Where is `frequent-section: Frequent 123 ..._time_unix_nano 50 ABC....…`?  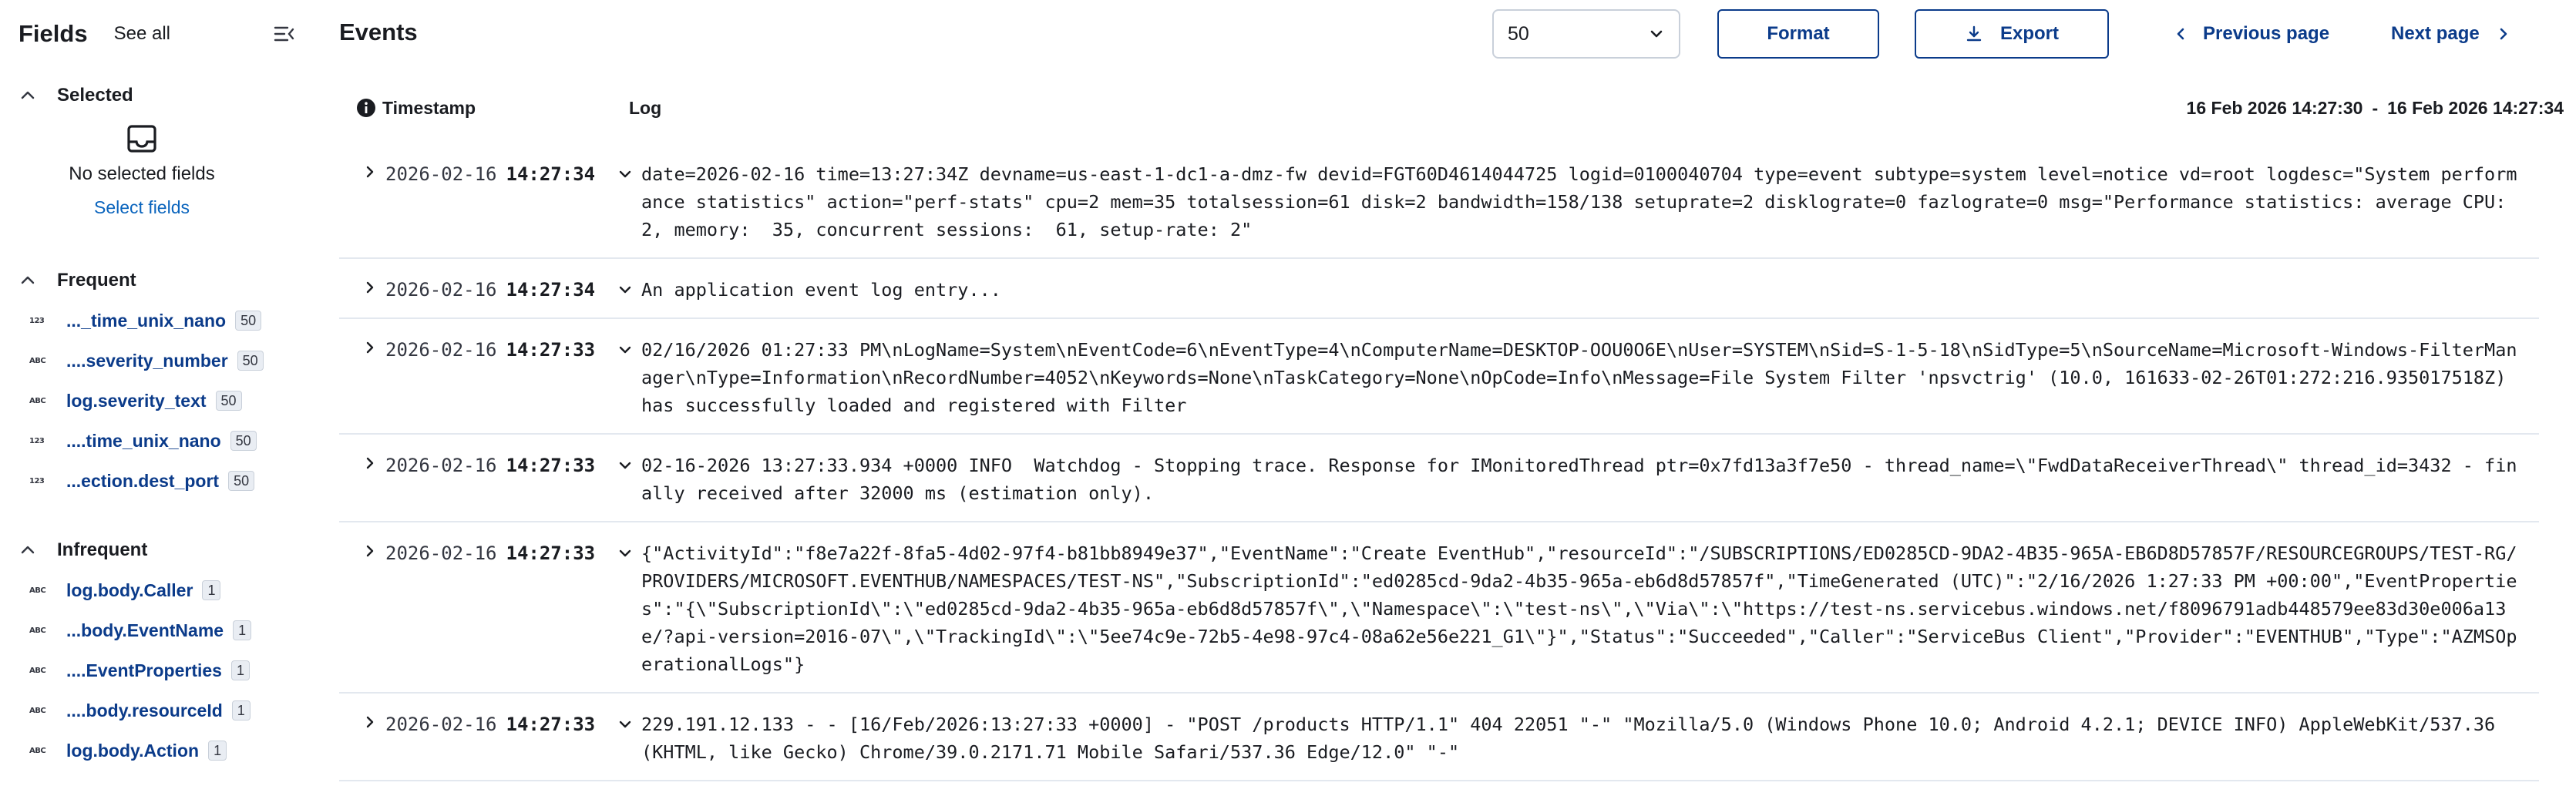 frequent-section: Frequent 123 ..._time_unix_nano 50 ABC....… is located at coordinates (157, 384).